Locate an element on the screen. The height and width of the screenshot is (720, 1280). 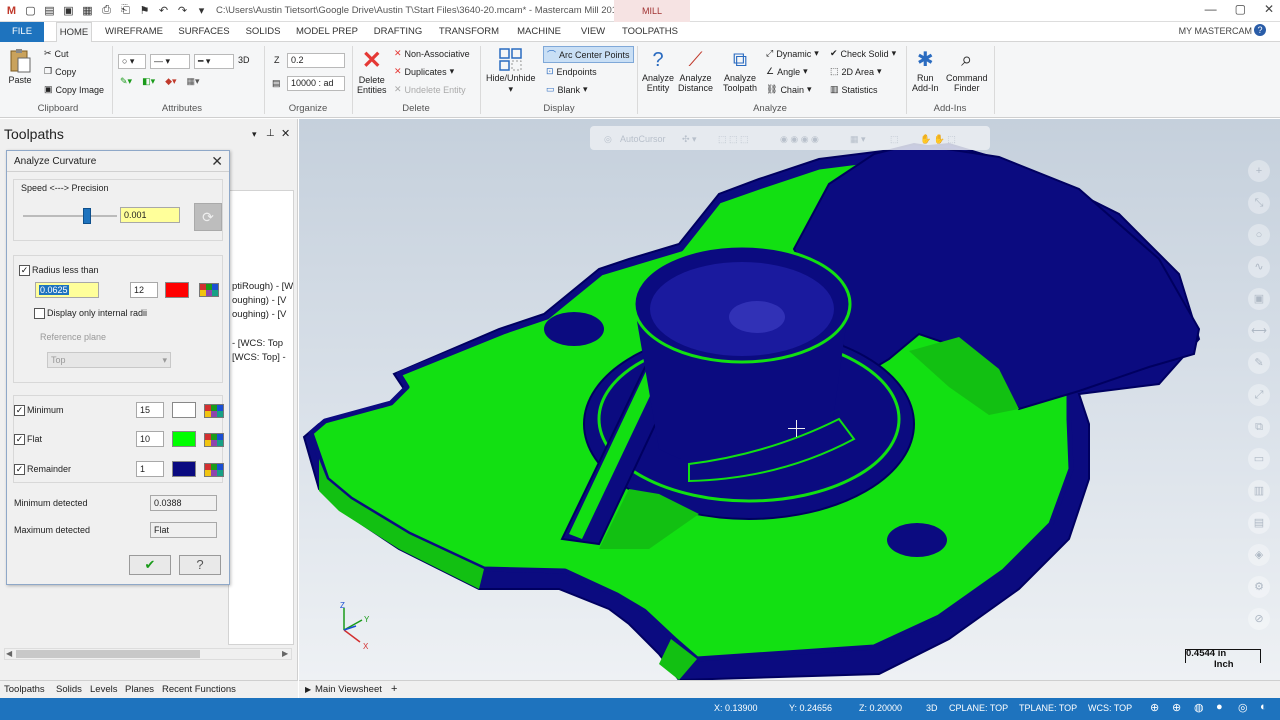
wrench-icon: ✎ is located at coordinates (1259, 363).